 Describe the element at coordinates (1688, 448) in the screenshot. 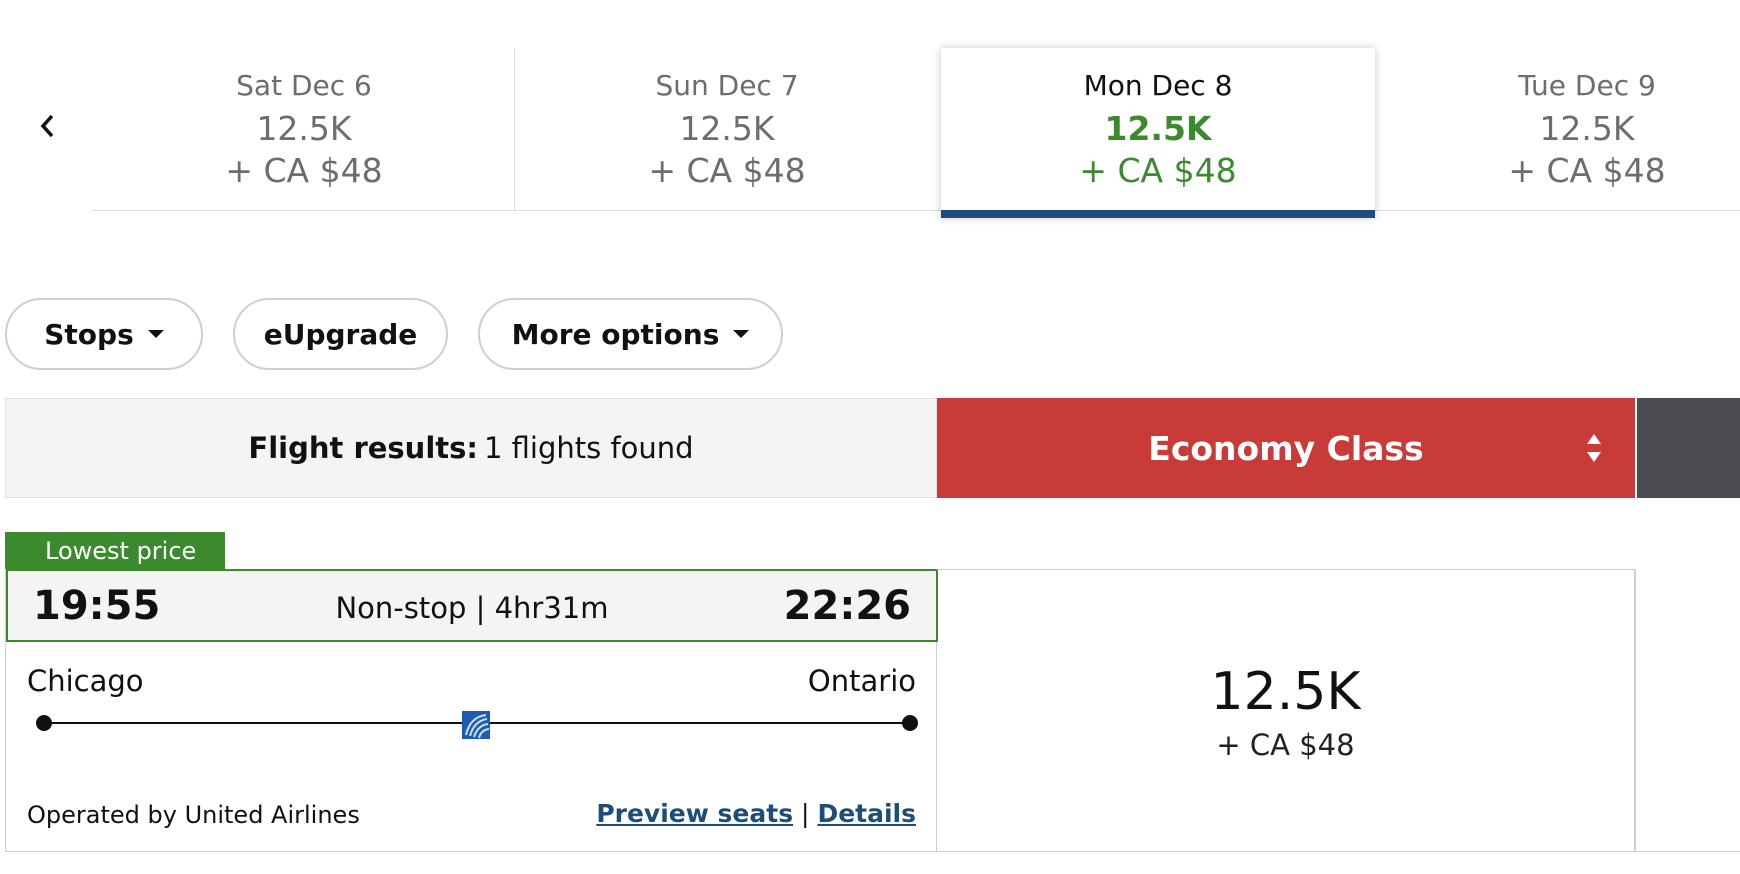

I see `next-cabin-header` at that location.